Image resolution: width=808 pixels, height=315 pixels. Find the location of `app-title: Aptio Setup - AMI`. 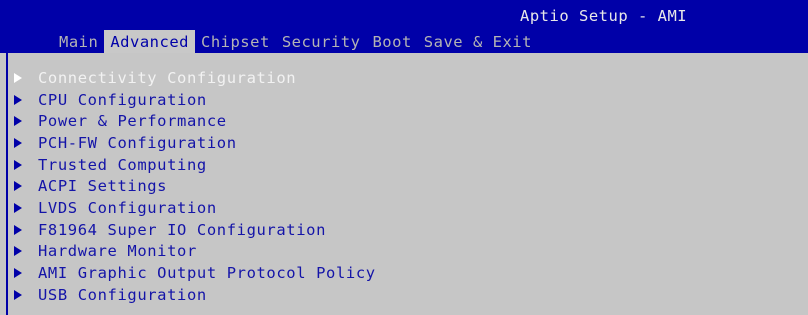

app-title: Aptio Setup - AMI is located at coordinates (604, 16).